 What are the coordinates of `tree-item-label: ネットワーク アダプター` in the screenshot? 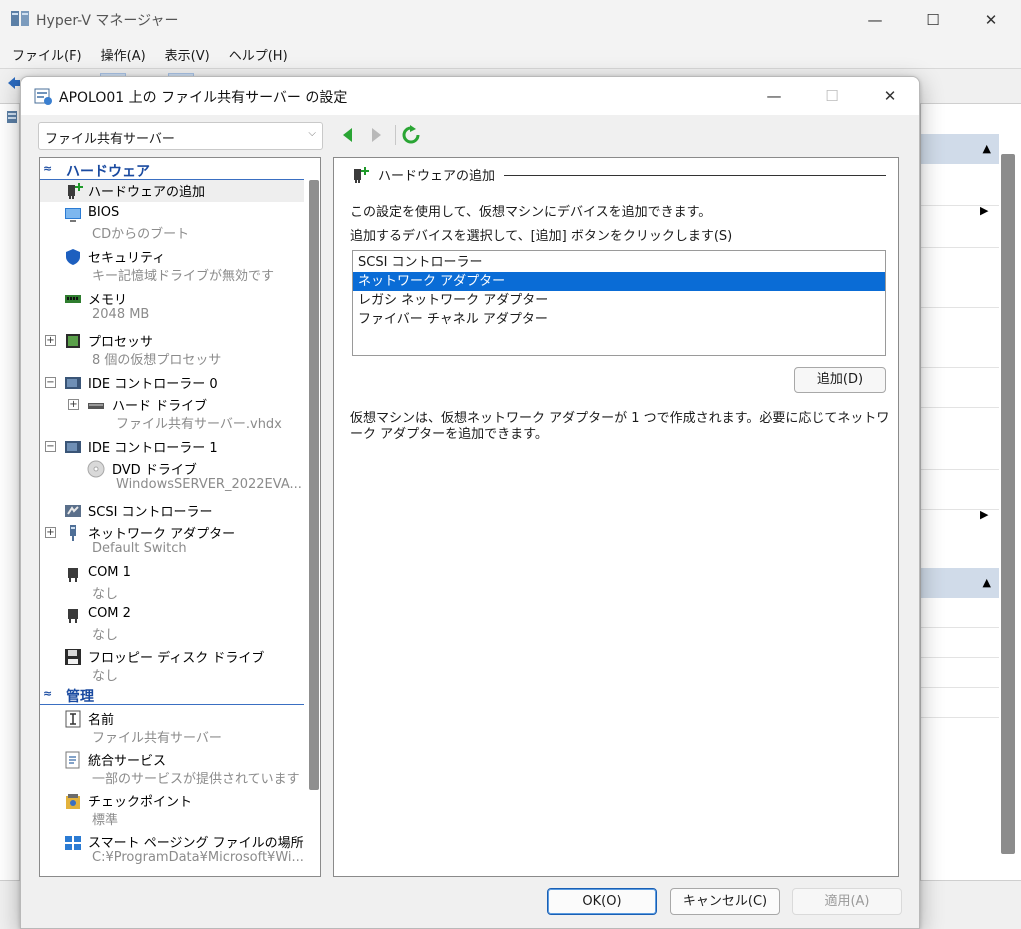 It's located at (162, 534).